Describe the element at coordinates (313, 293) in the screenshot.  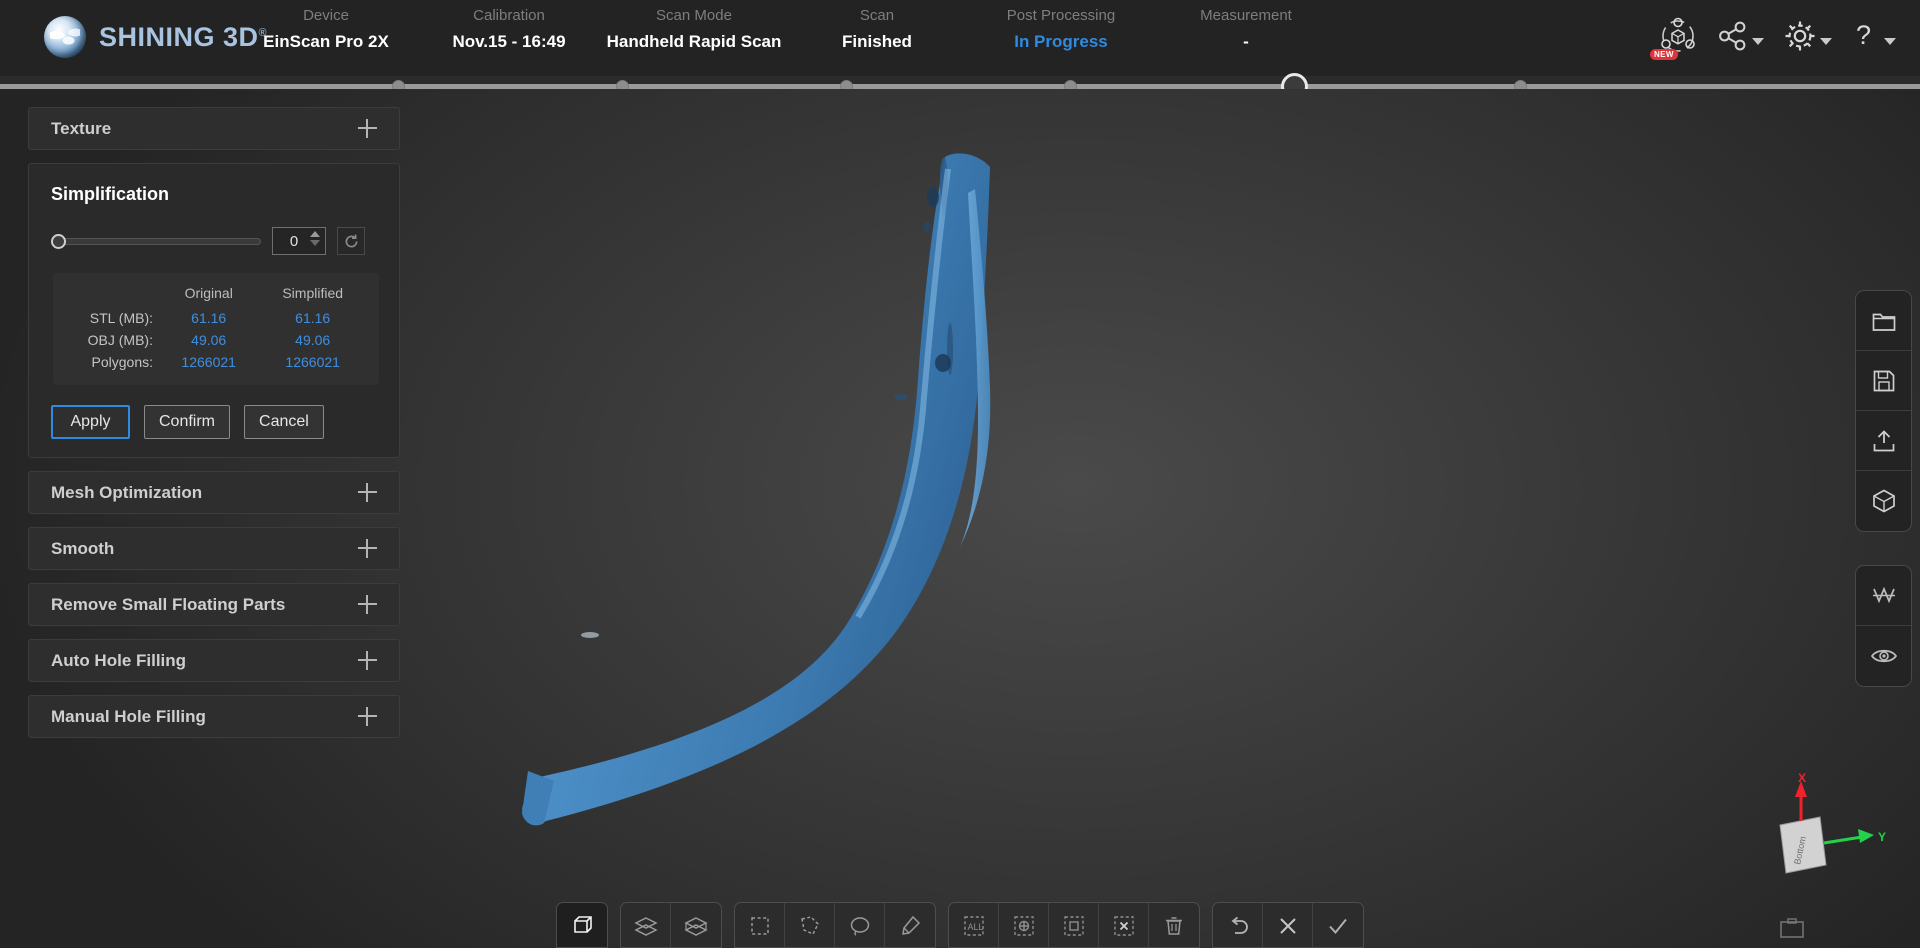
I see `stats-col-simplified: Simplified` at that location.